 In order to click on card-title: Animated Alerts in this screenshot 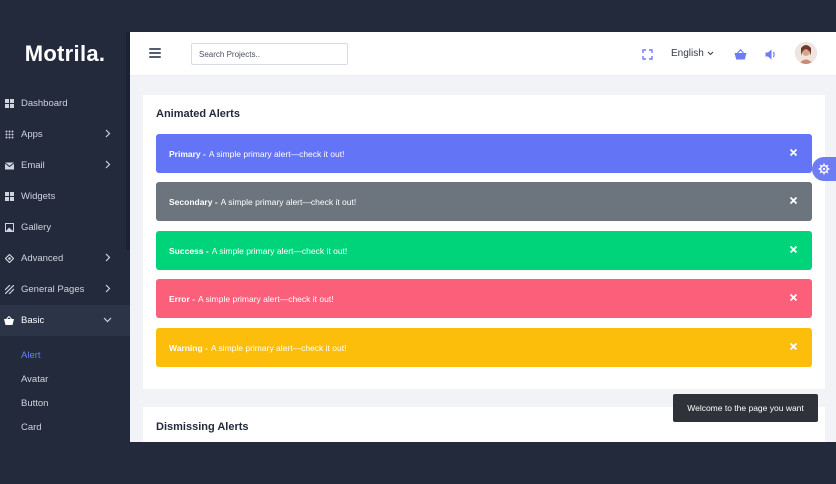, I will do `click(198, 114)`.